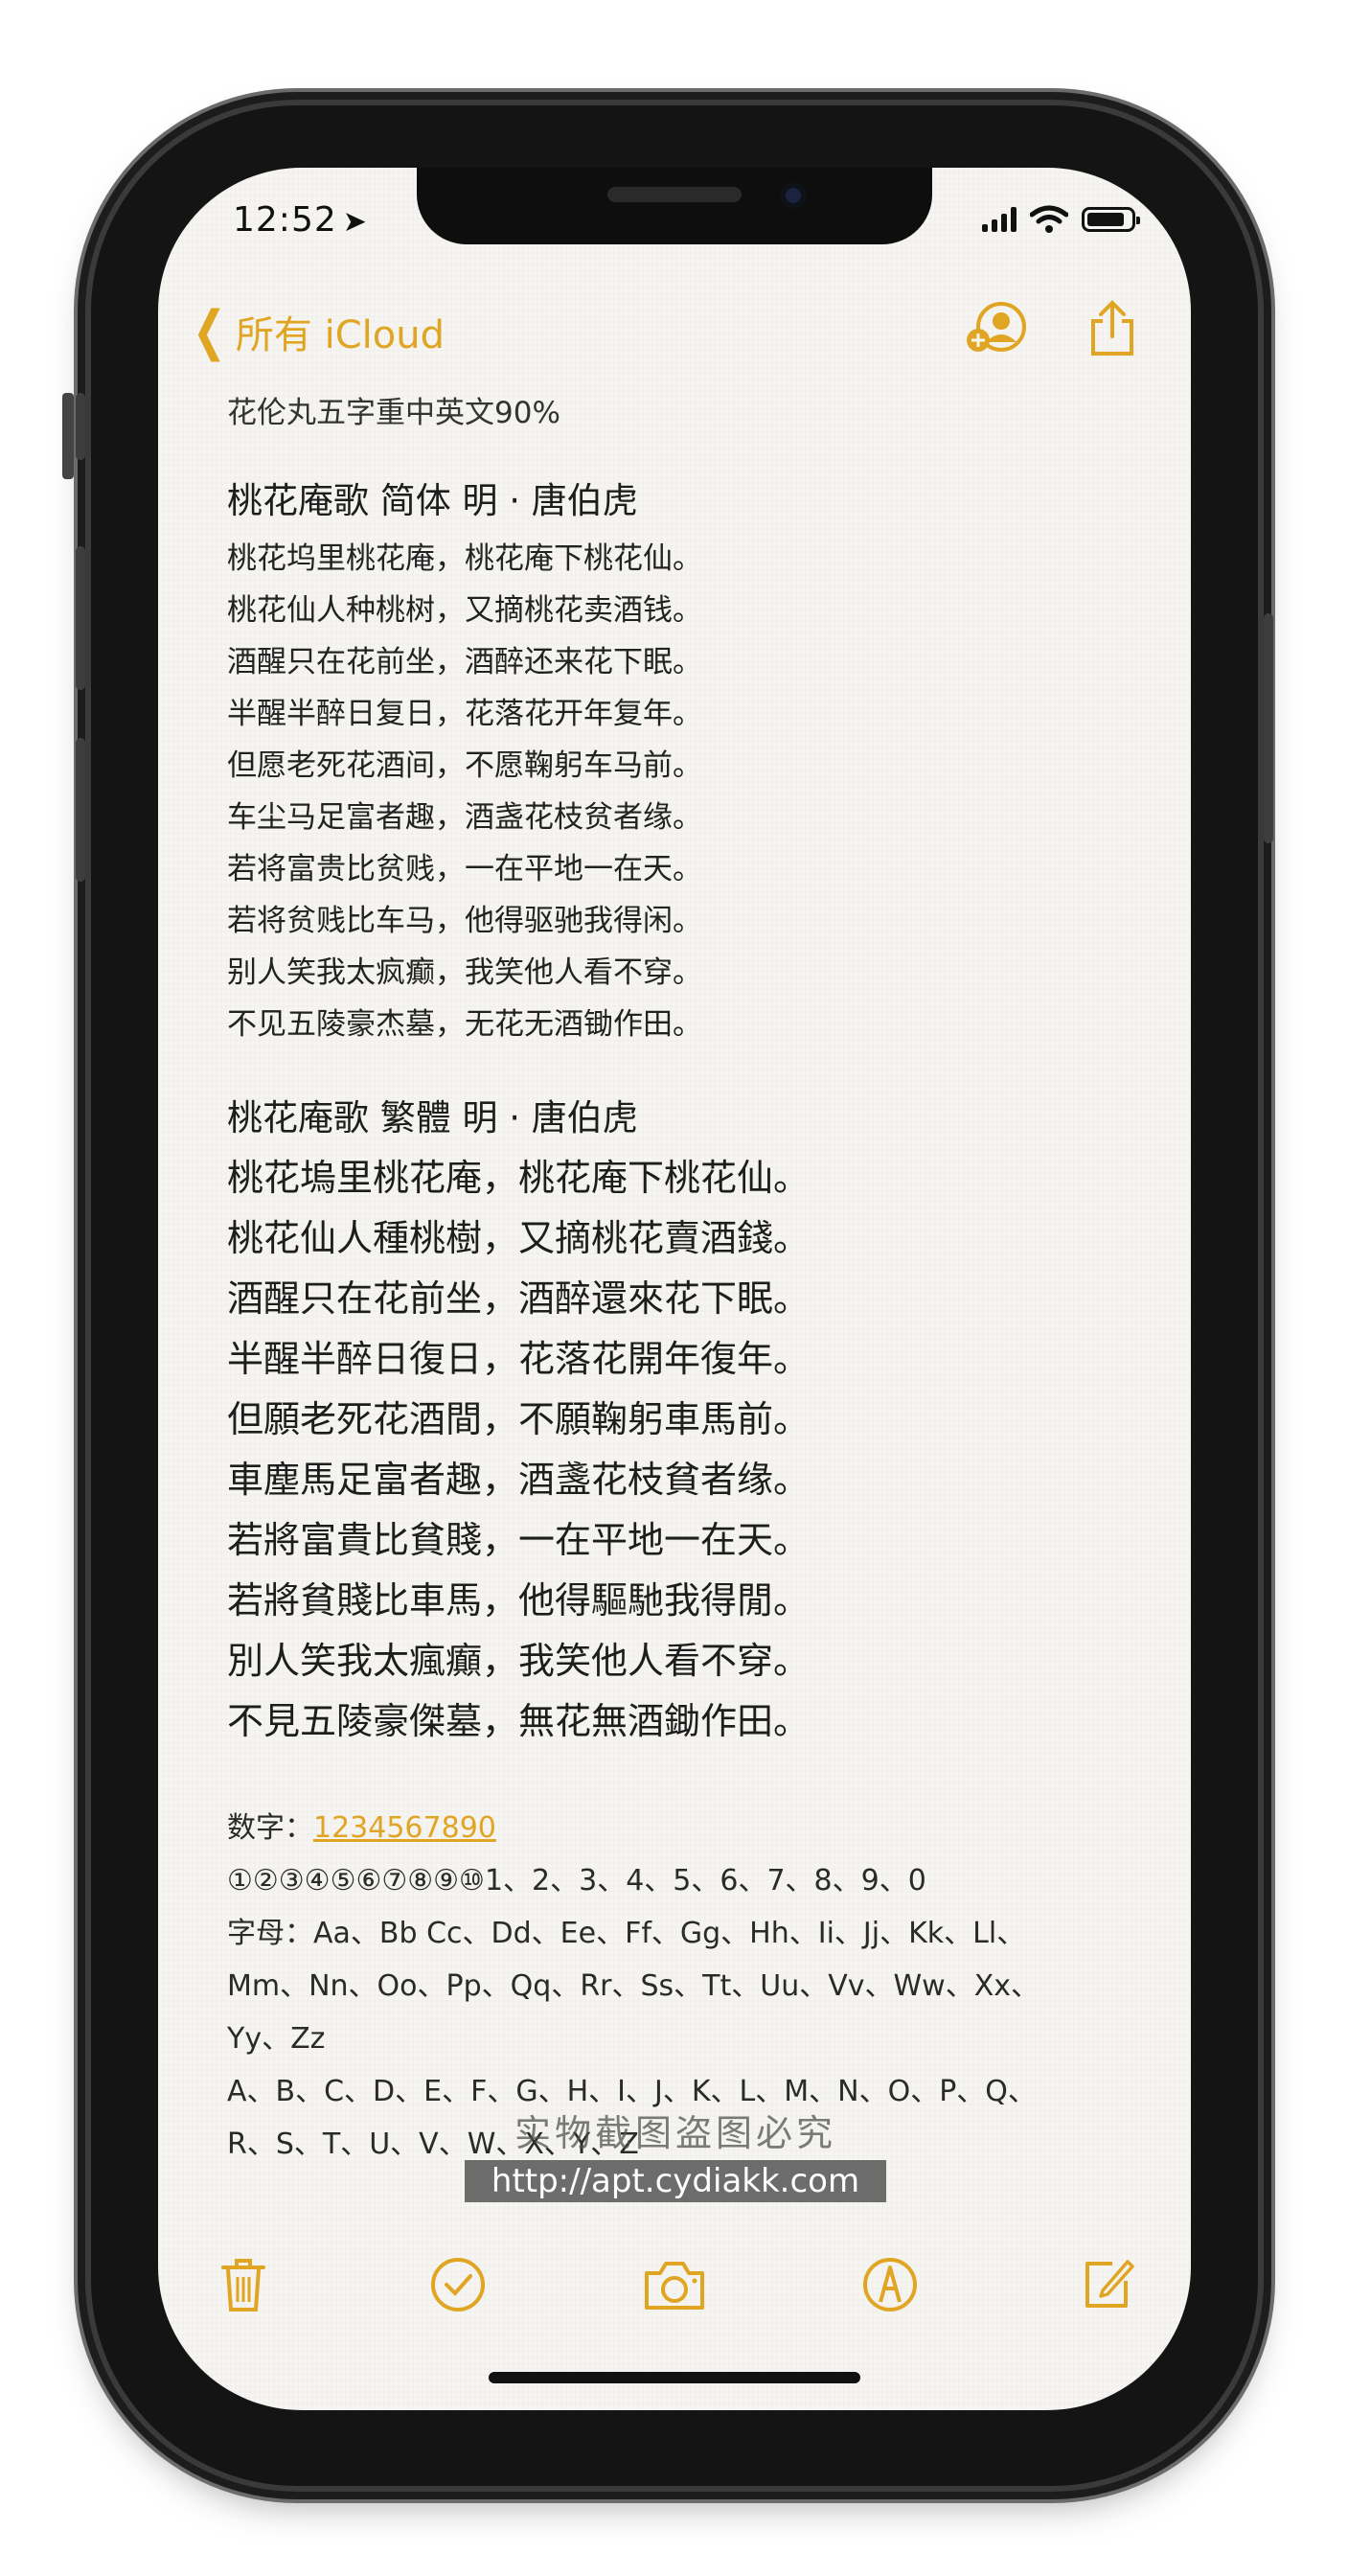  I want to click on numbers-label: 数字：, so click(270, 1828).